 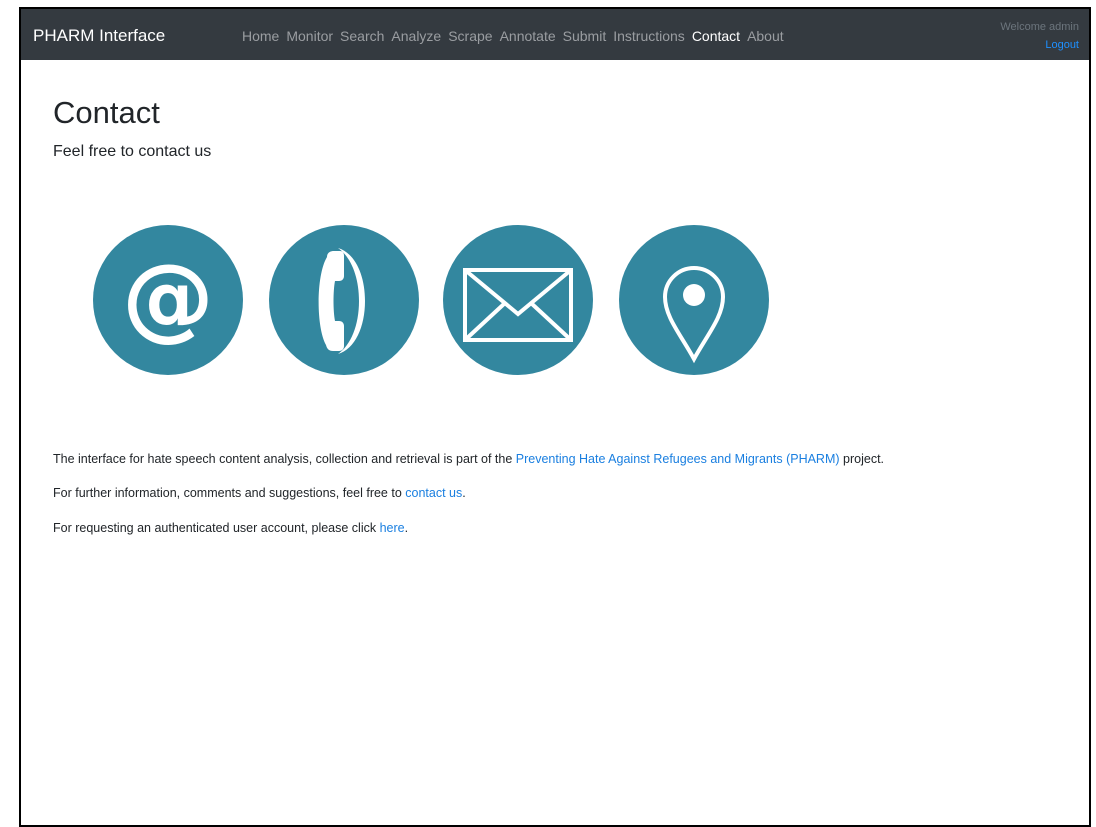 What do you see at coordinates (464, 493) in the screenshot?
I see `info-text-after: .` at bounding box center [464, 493].